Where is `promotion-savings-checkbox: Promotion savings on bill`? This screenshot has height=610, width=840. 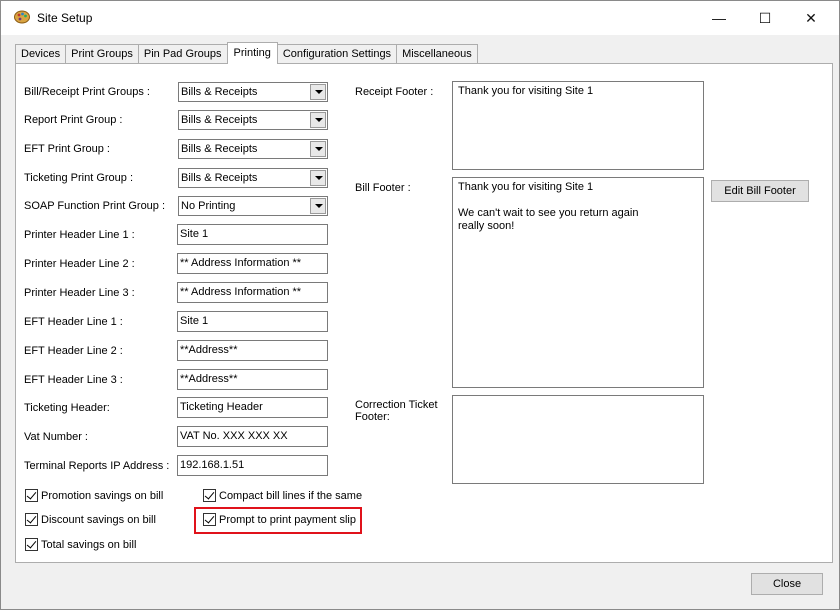 promotion-savings-checkbox: Promotion savings on bill is located at coordinates (94, 495).